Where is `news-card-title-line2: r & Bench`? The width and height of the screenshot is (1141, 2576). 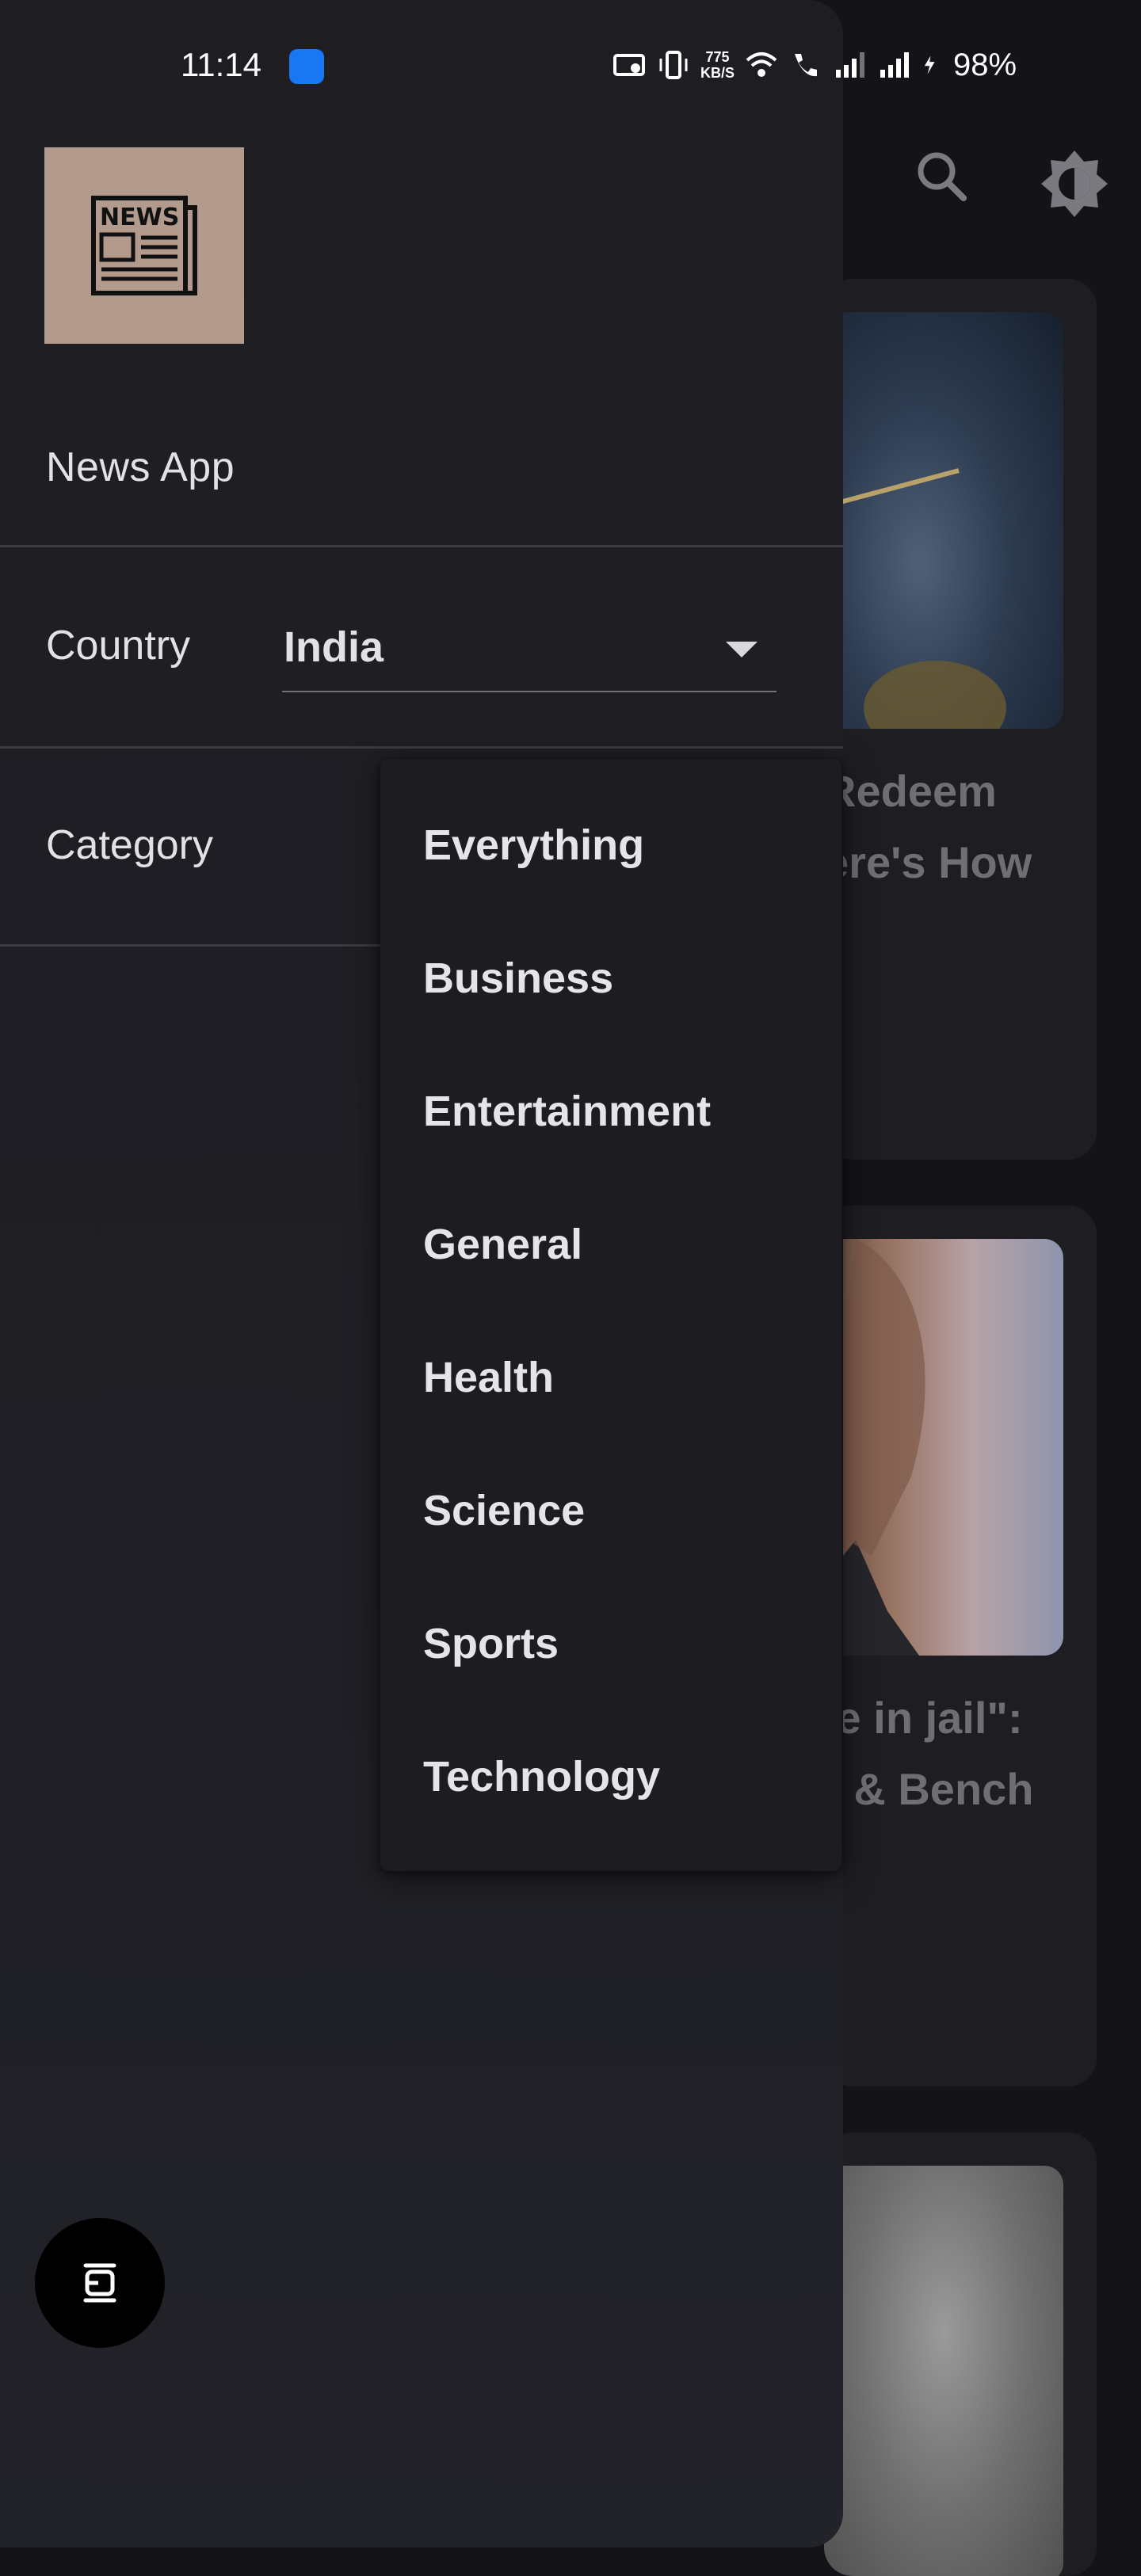 news-card-title-line2: r & Bench is located at coordinates (929, 1789).